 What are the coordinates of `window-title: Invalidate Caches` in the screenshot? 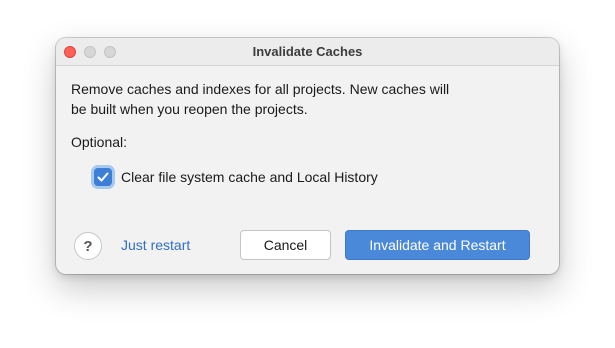 It's located at (307, 51).